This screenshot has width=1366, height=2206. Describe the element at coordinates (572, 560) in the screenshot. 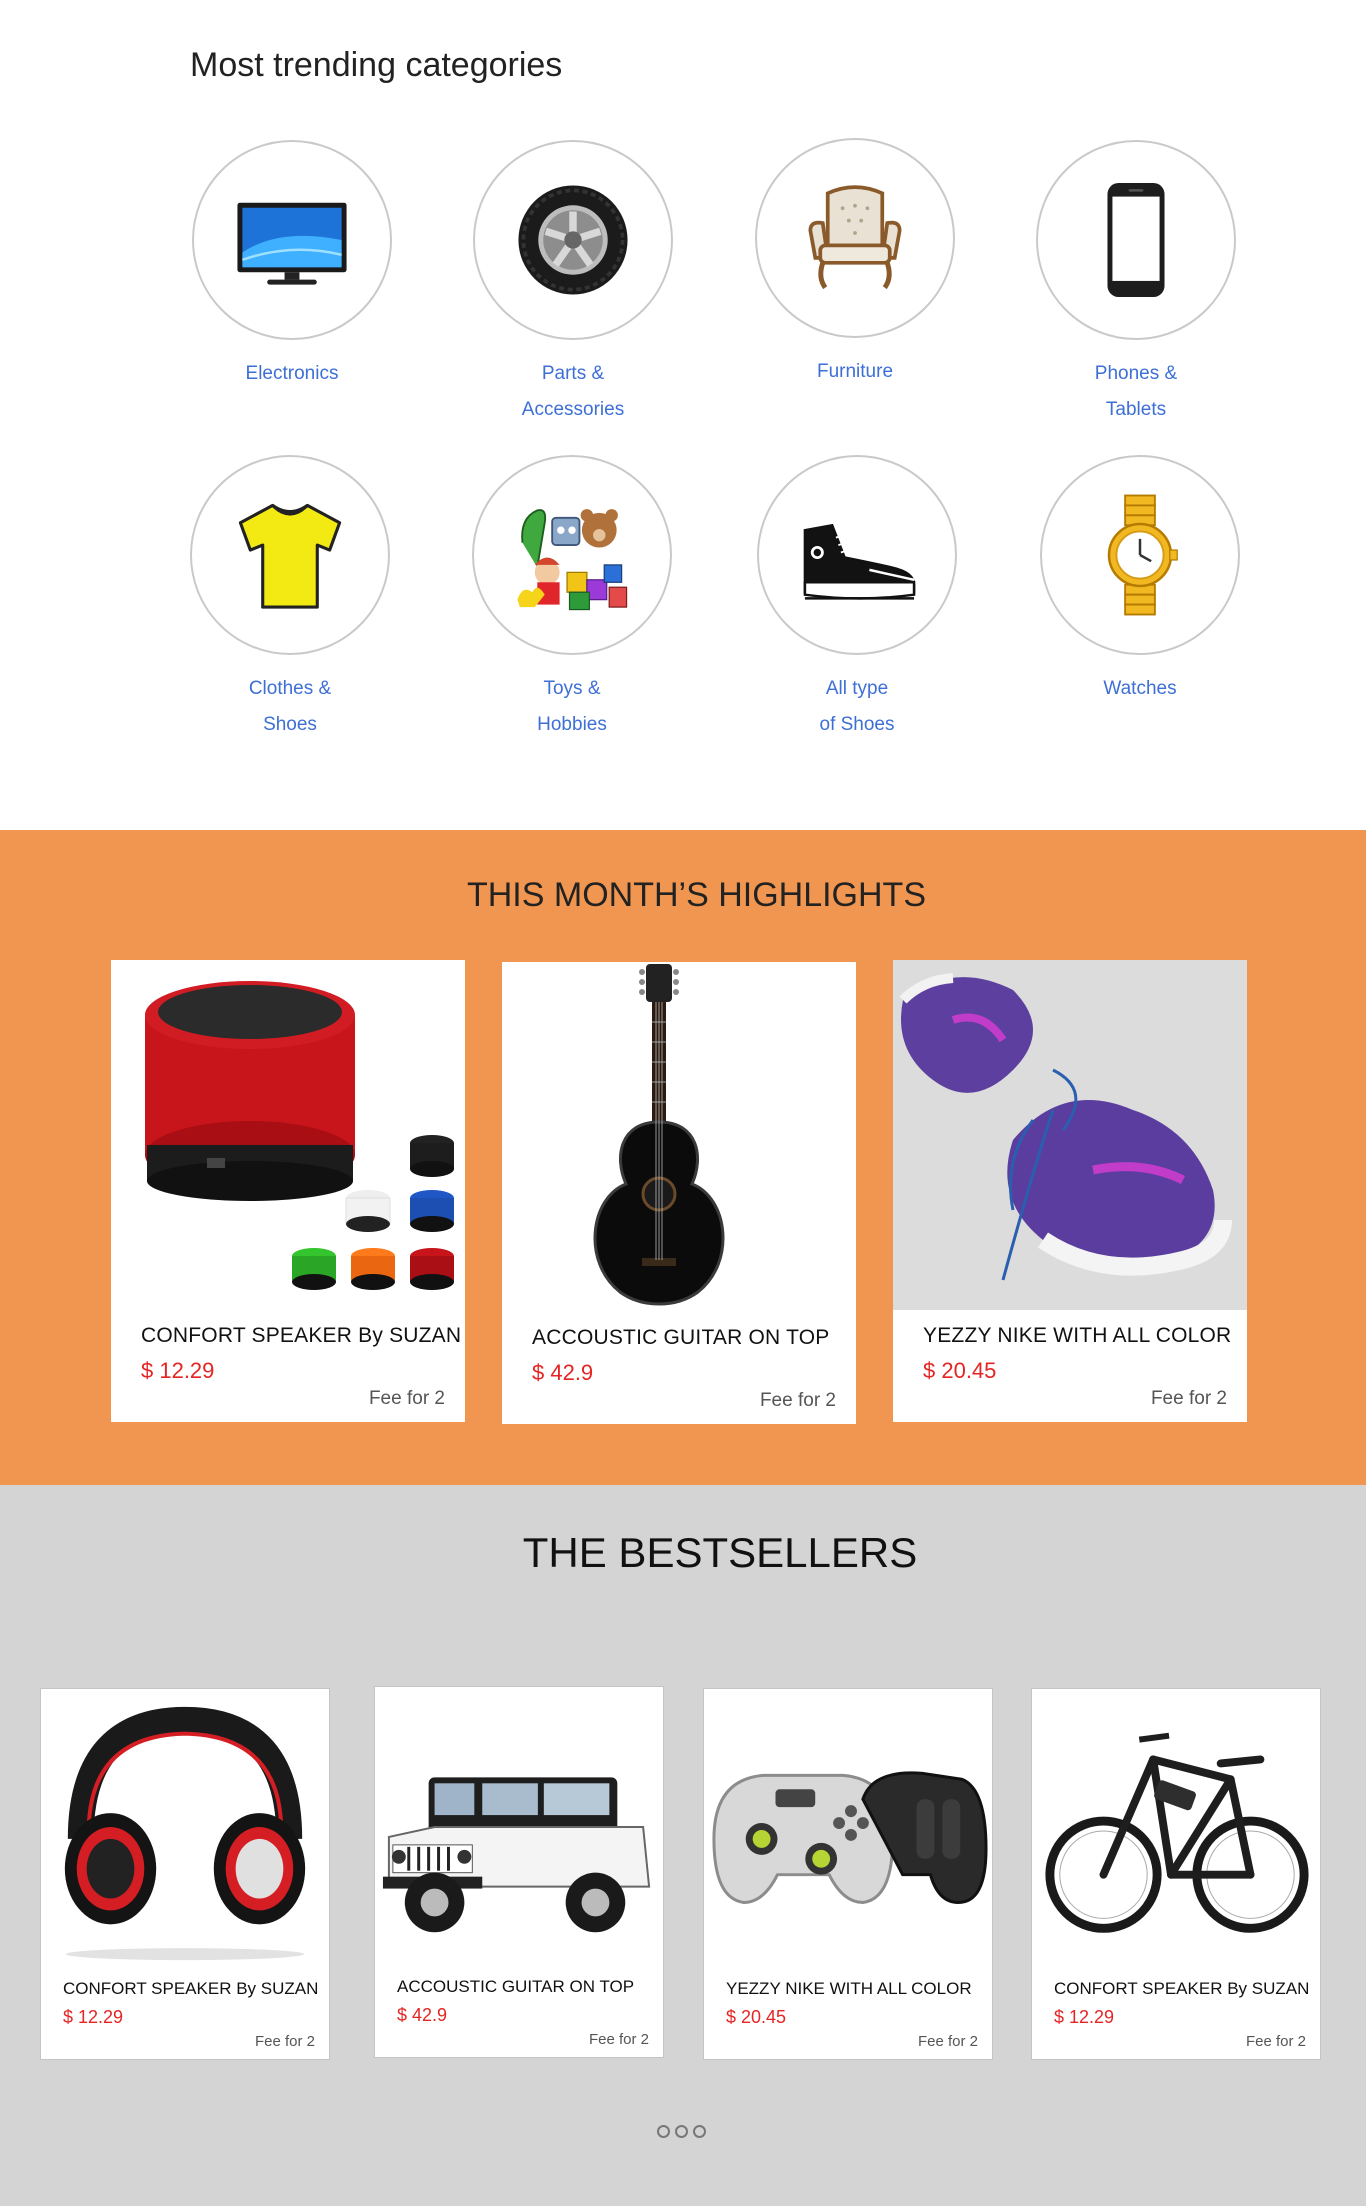

I see `toys-icon` at that location.